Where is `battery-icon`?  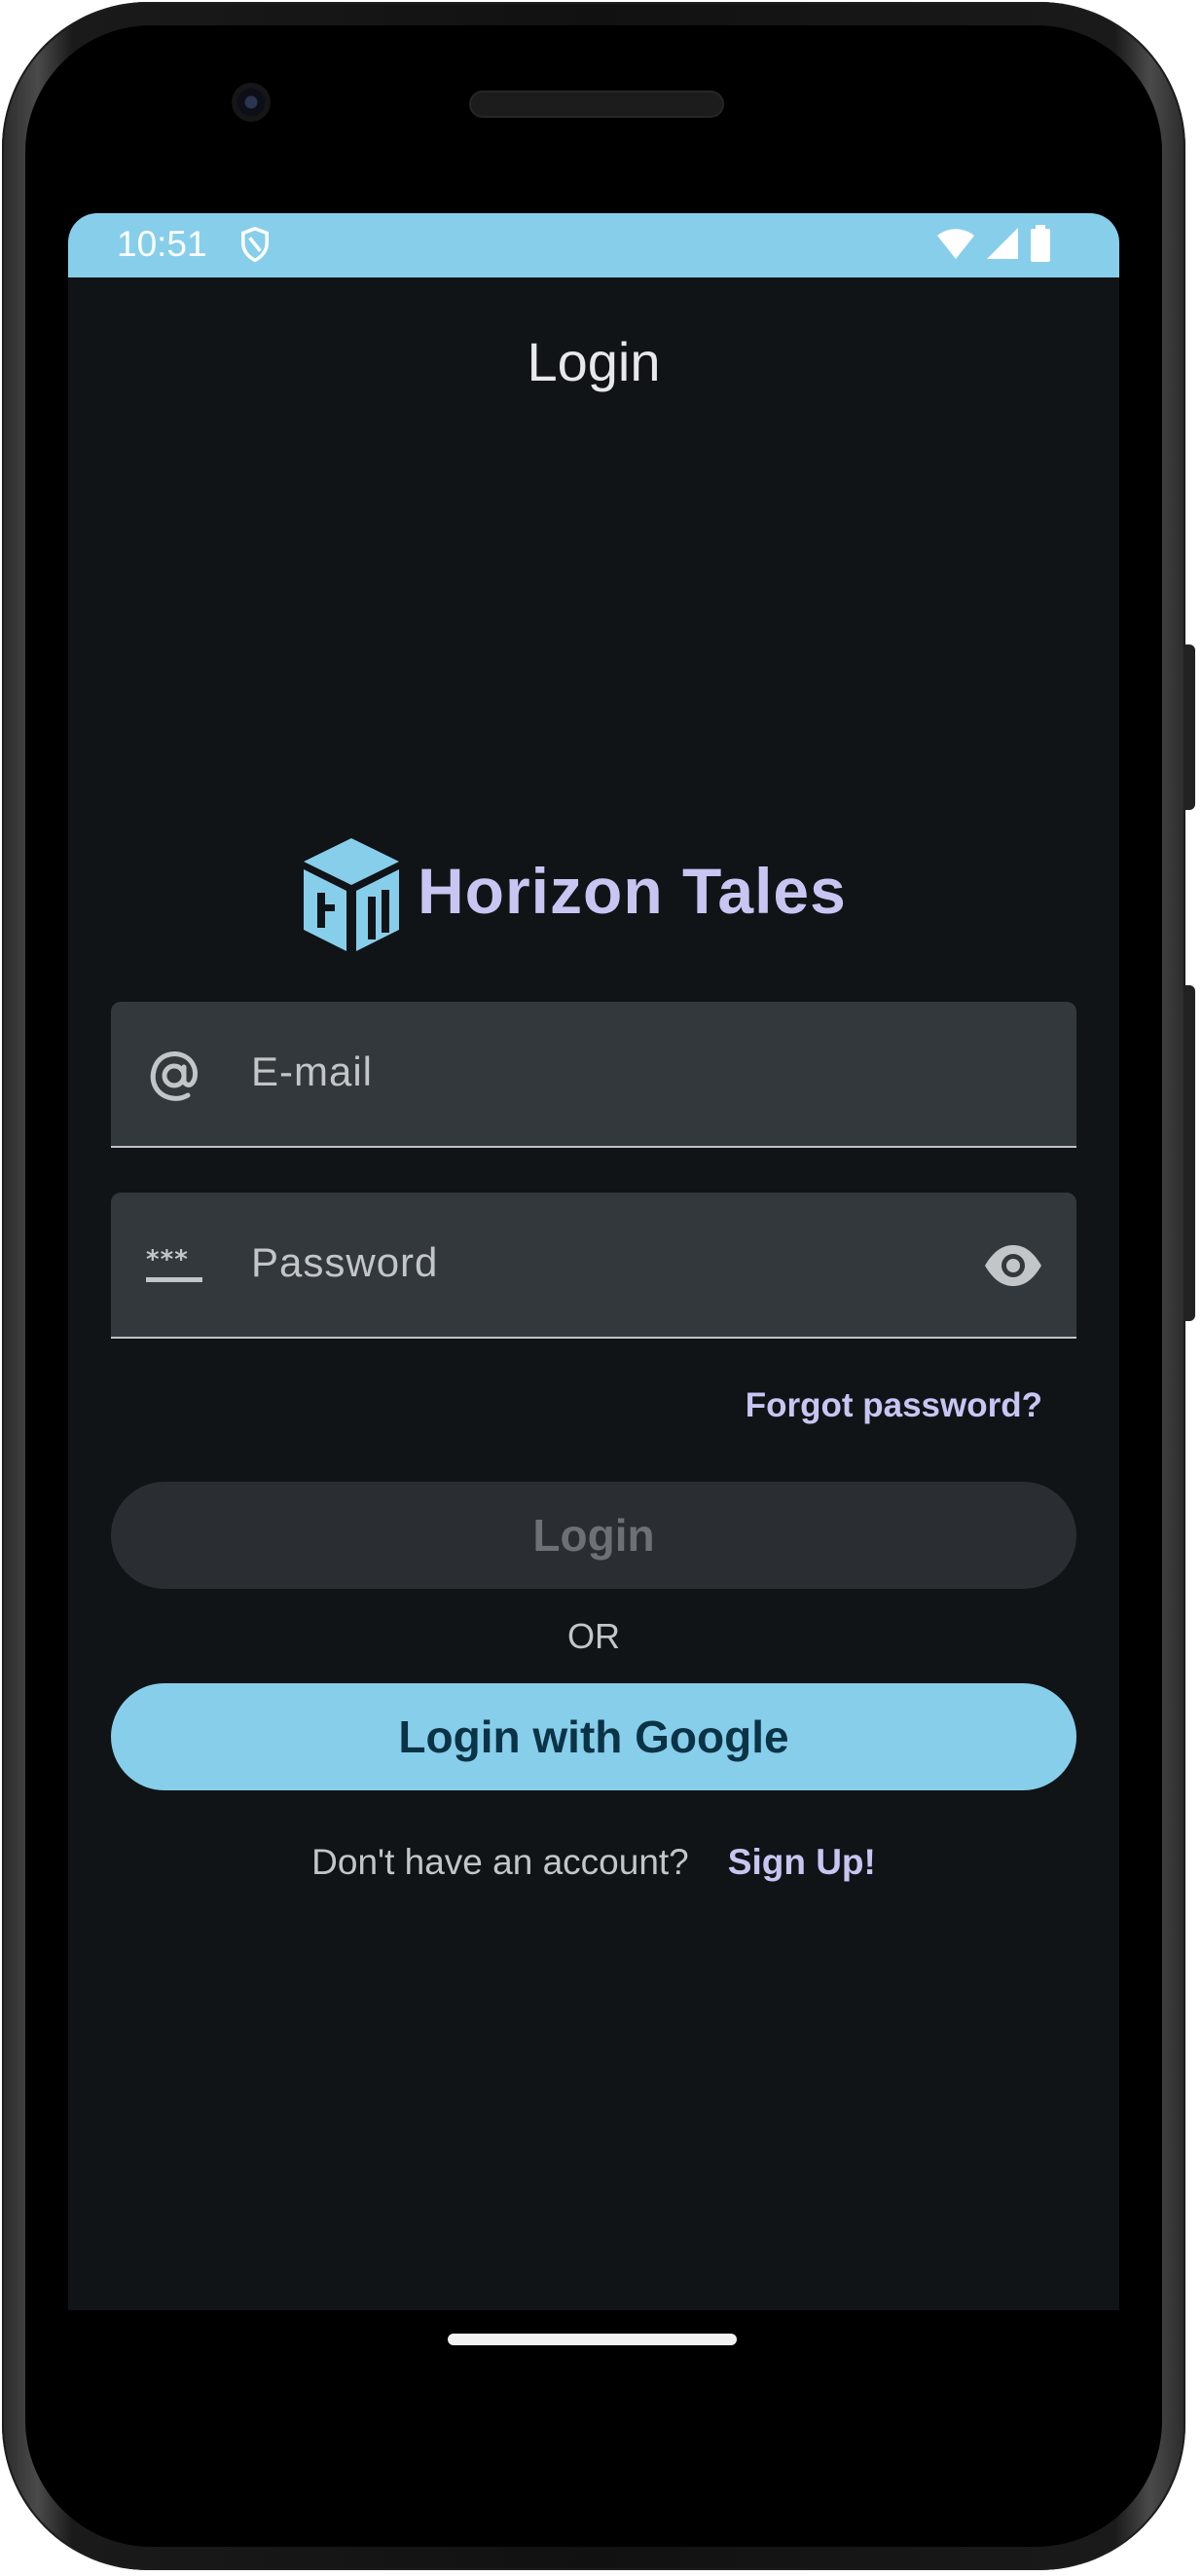 battery-icon is located at coordinates (1040, 243).